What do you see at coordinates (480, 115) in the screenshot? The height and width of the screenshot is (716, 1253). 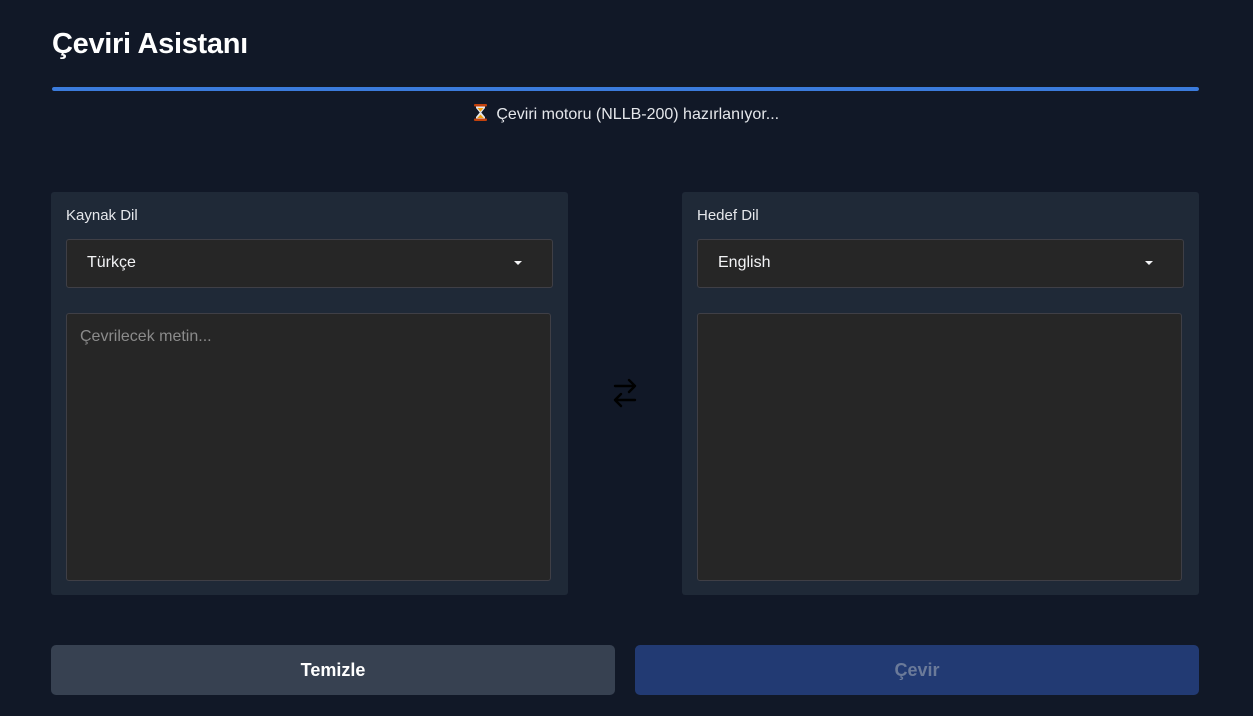 I see `hourglass-icon` at bounding box center [480, 115].